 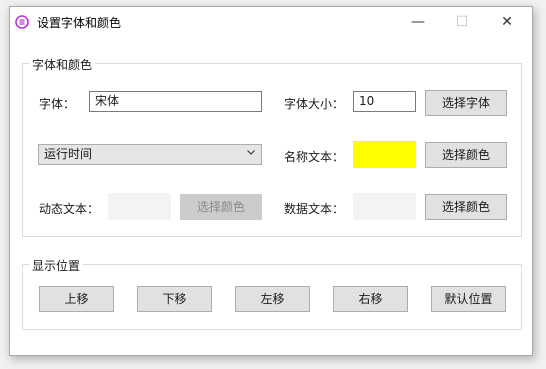 What do you see at coordinates (314, 209) in the screenshot?
I see `data-text-label: 数据文本：` at bounding box center [314, 209].